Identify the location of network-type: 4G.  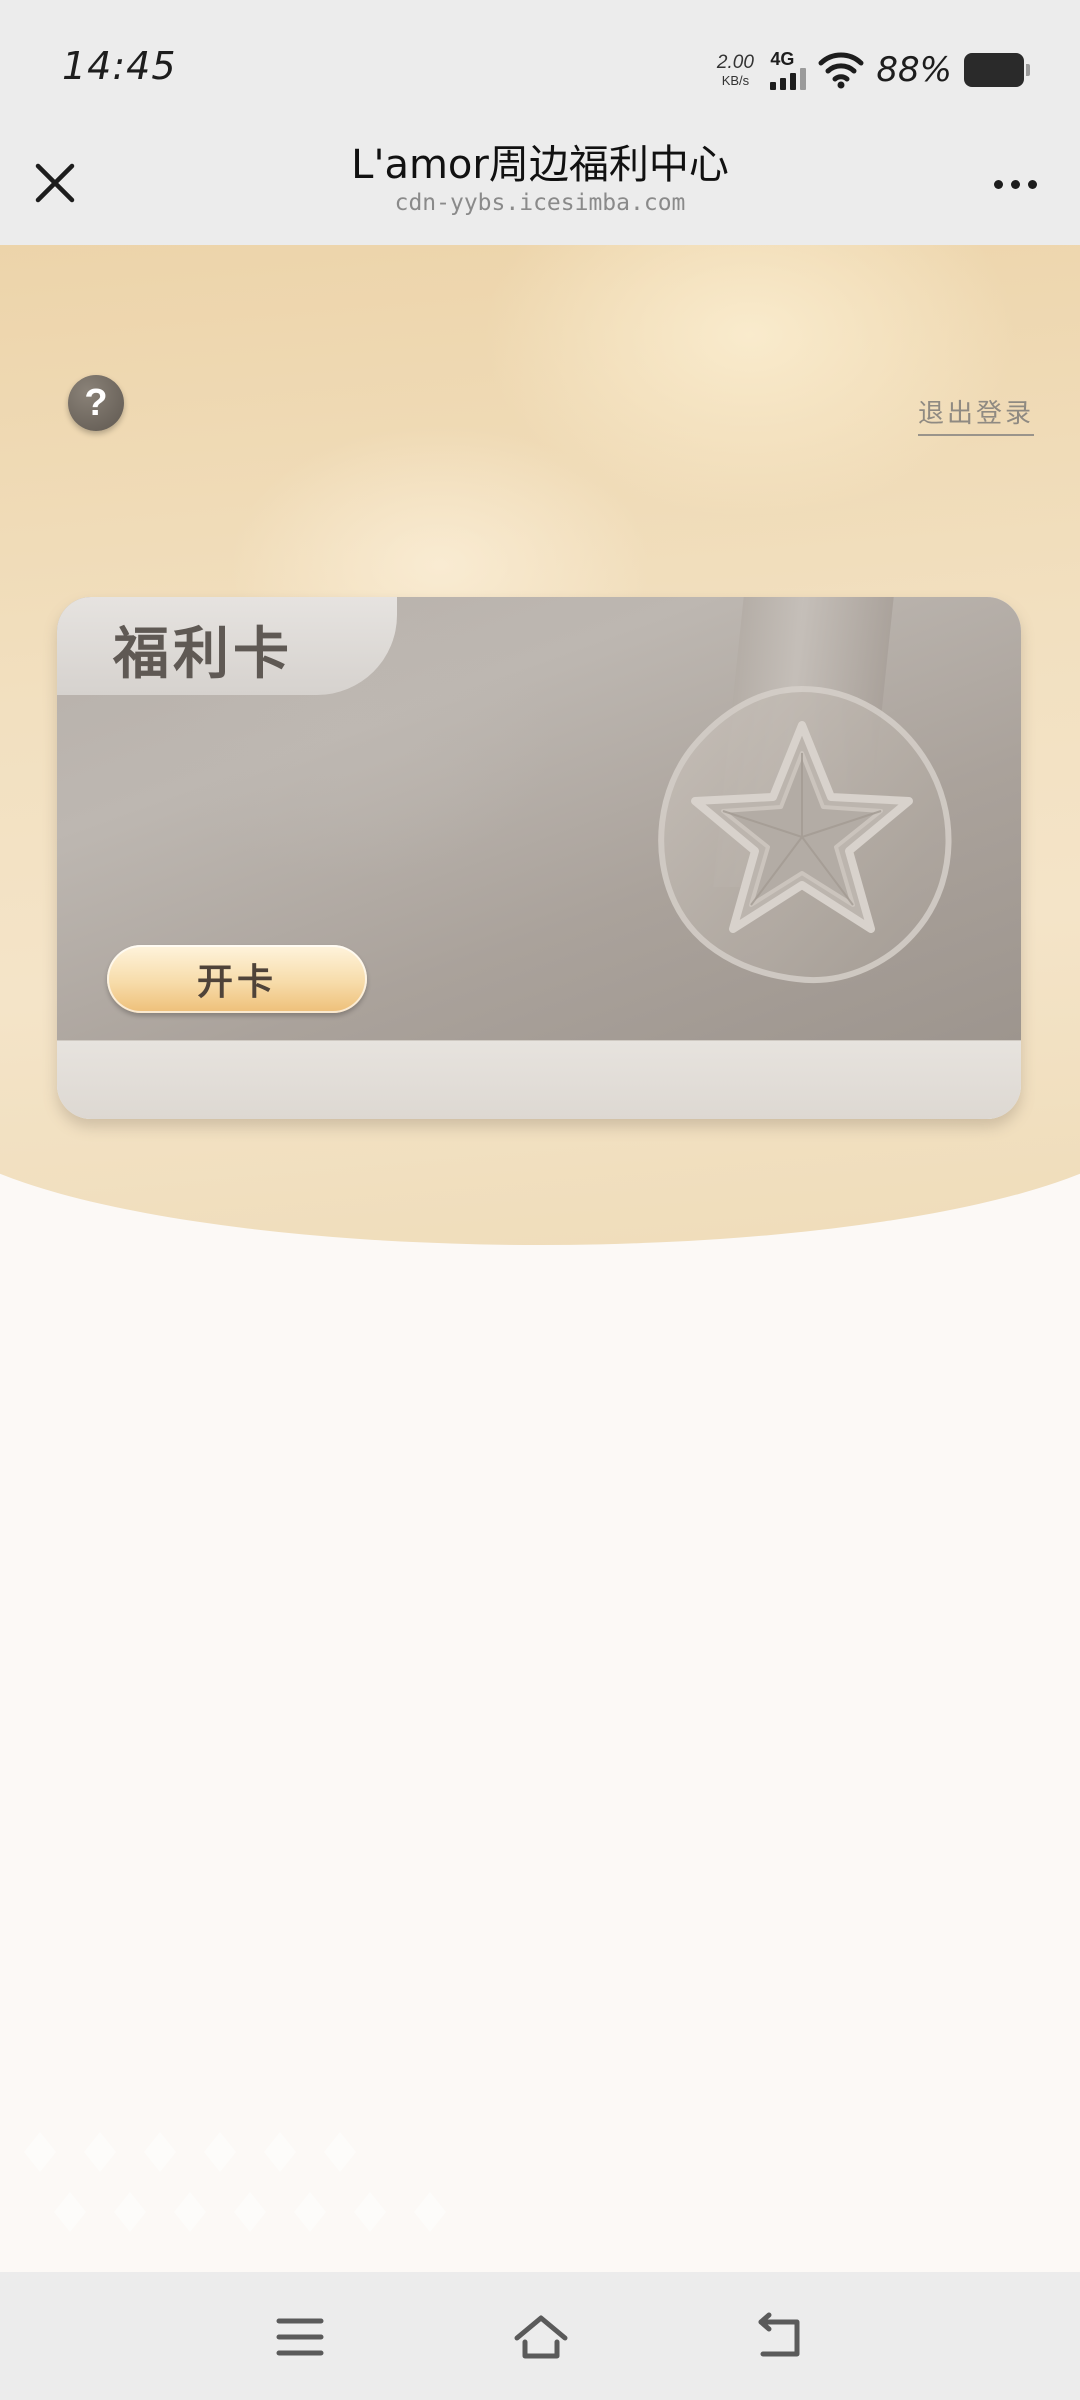
(782, 59).